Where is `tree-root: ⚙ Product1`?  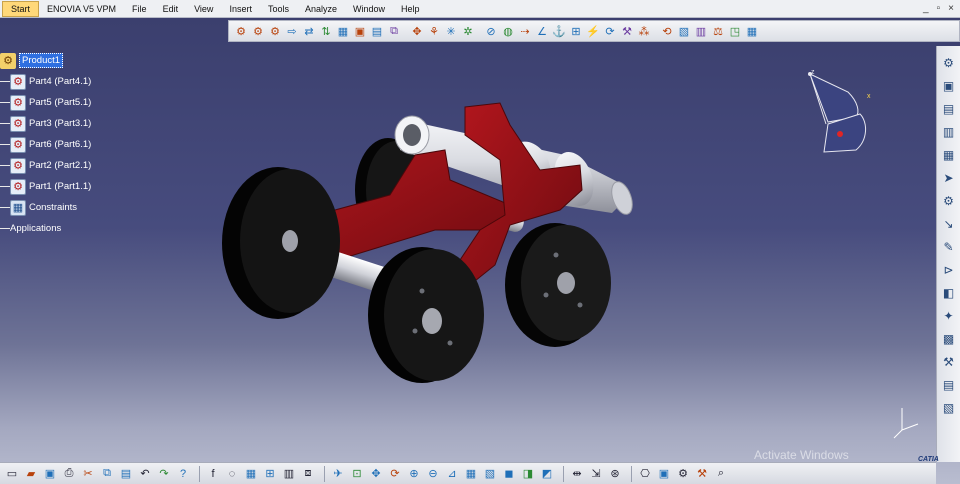
tree-root: ⚙ Product1 is located at coordinates (45, 60).